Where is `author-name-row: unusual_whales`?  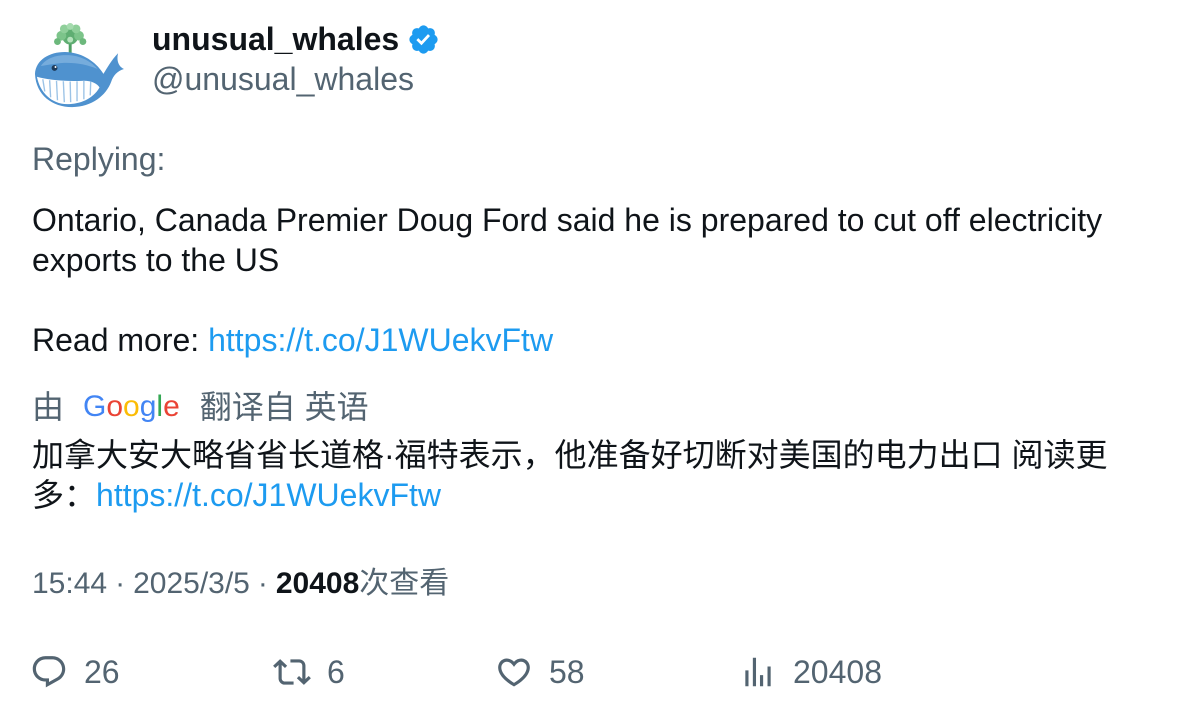
author-name-row: unusual_whales is located at coordinates (296, 39).